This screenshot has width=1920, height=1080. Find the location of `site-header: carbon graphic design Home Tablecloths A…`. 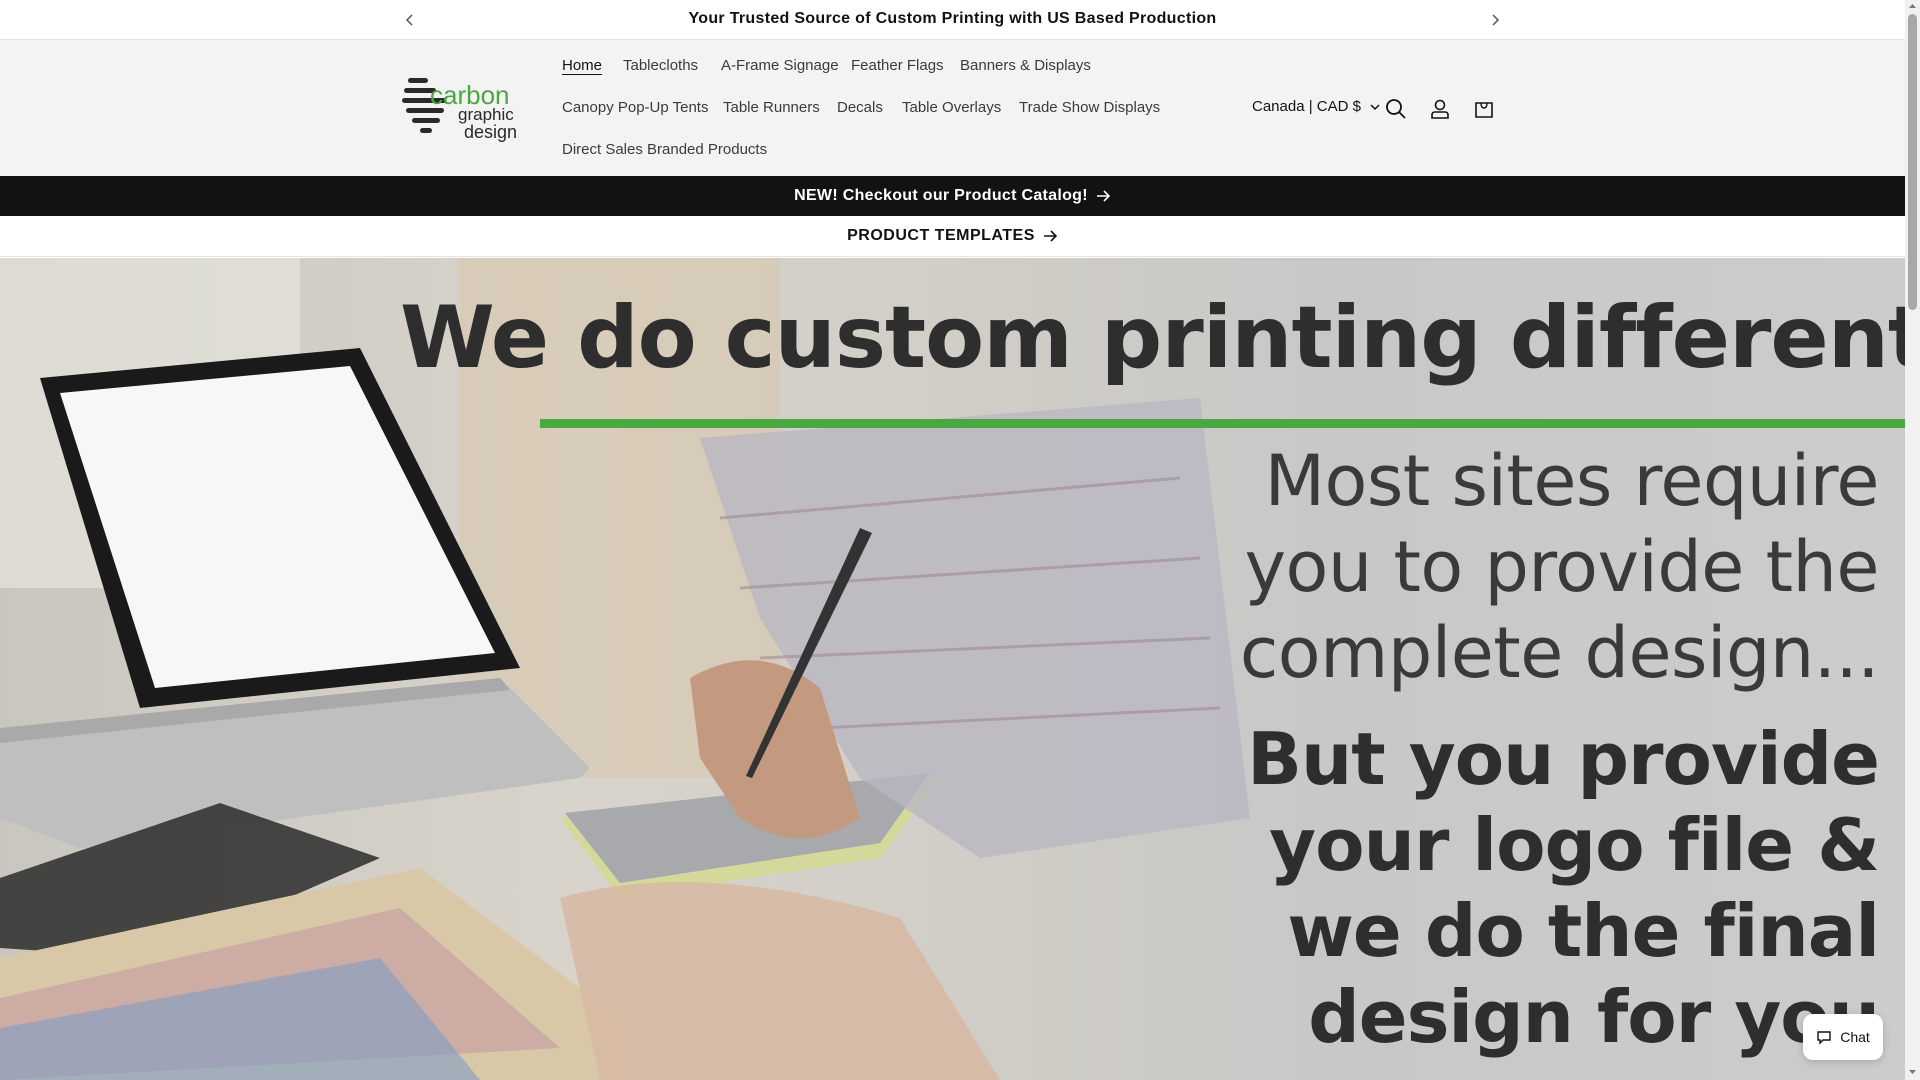

site-header: carbon graphic design Home Tablecloths A… is located at coordinates (952, 108).